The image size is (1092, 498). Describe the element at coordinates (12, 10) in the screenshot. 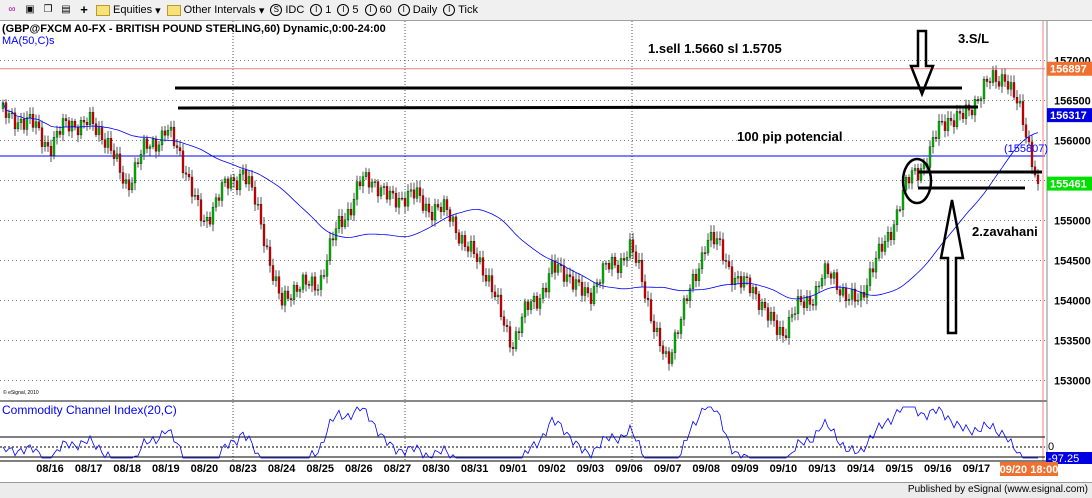

I see `link-icon: ∞` at that location.